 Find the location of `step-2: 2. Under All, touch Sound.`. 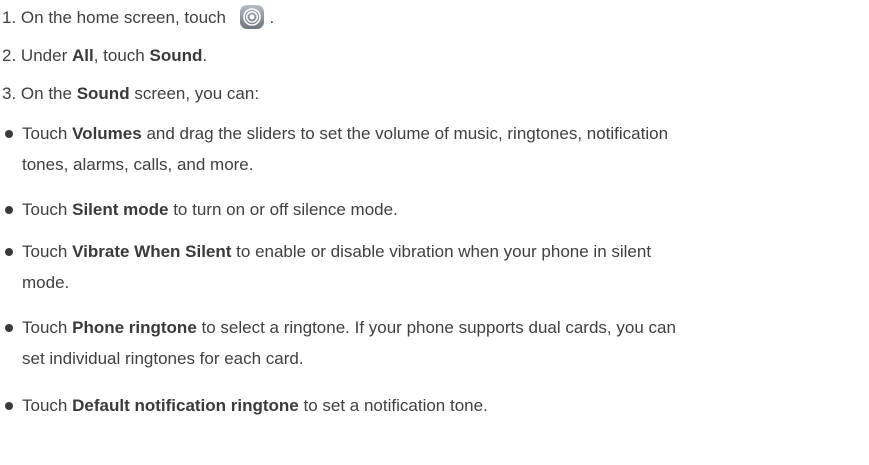

step-2: 2. Under All, touch Sound. is located at coordinates (430, 55).